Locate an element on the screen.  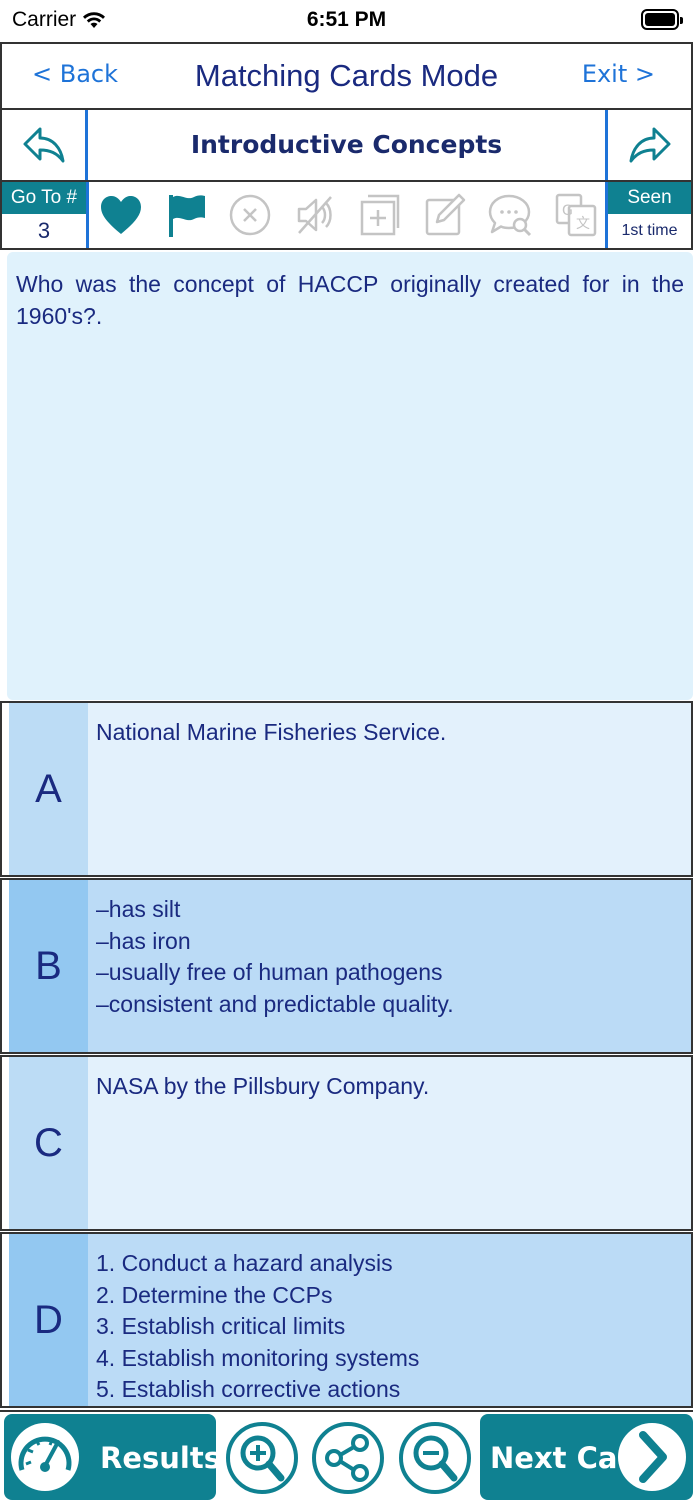
comment-search-icon is located at coordinates (510, 215).